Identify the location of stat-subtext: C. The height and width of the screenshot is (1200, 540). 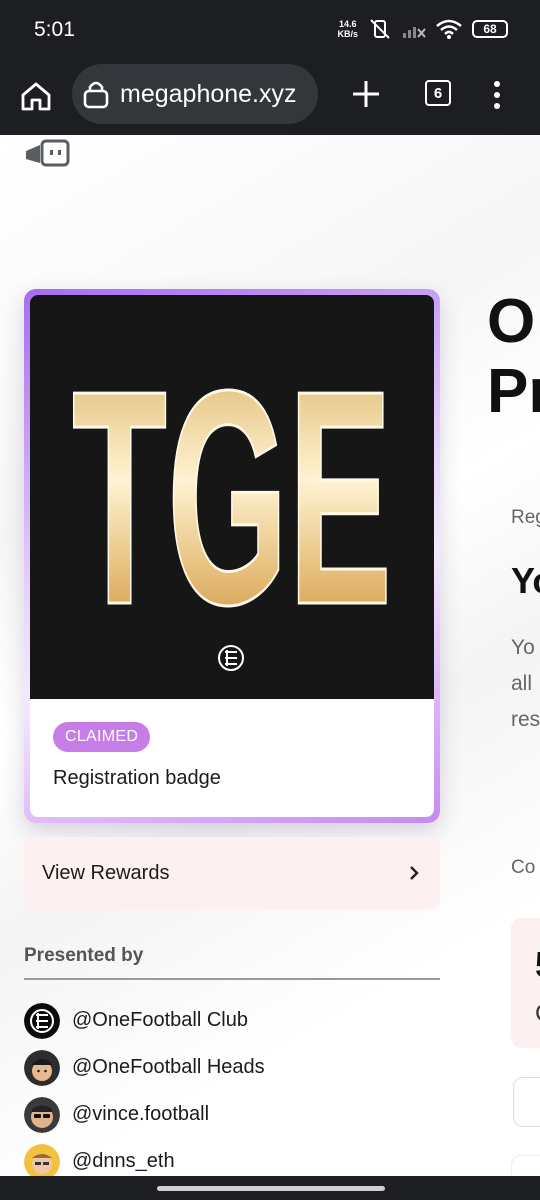
(537, 1014).